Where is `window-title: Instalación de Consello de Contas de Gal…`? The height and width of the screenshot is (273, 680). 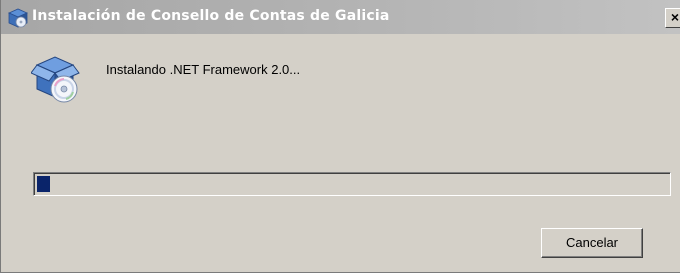
window-title: Instalación de Consello de Contas de Gal… is located at coordinates (211, 16).